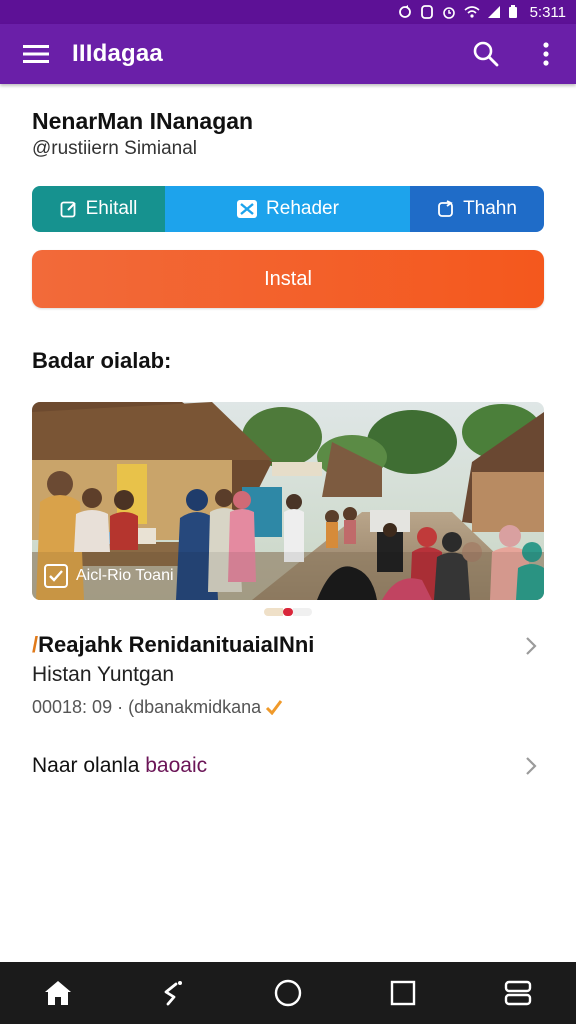 The height and width of the screenshot is (1024, 576). Describe the element at coordinates (288, 54) in the screenshot. I see `app-bar: IIIdagaa` at that location.